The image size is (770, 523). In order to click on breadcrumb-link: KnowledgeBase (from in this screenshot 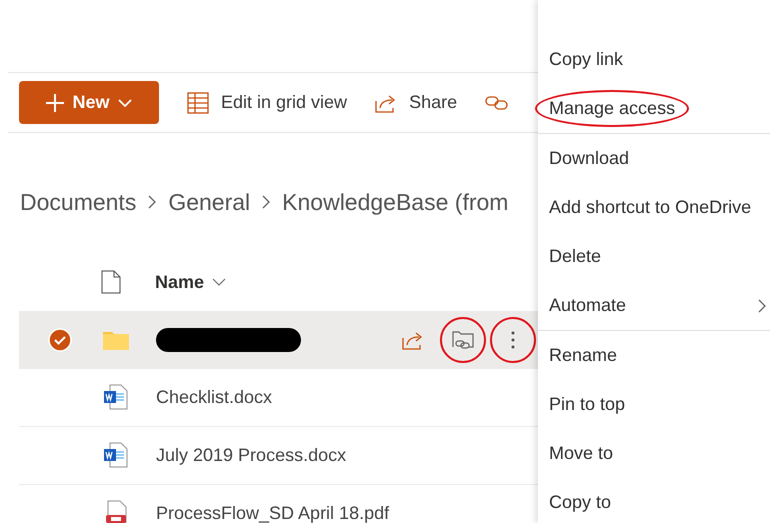, I will do `click(395, 202)`.